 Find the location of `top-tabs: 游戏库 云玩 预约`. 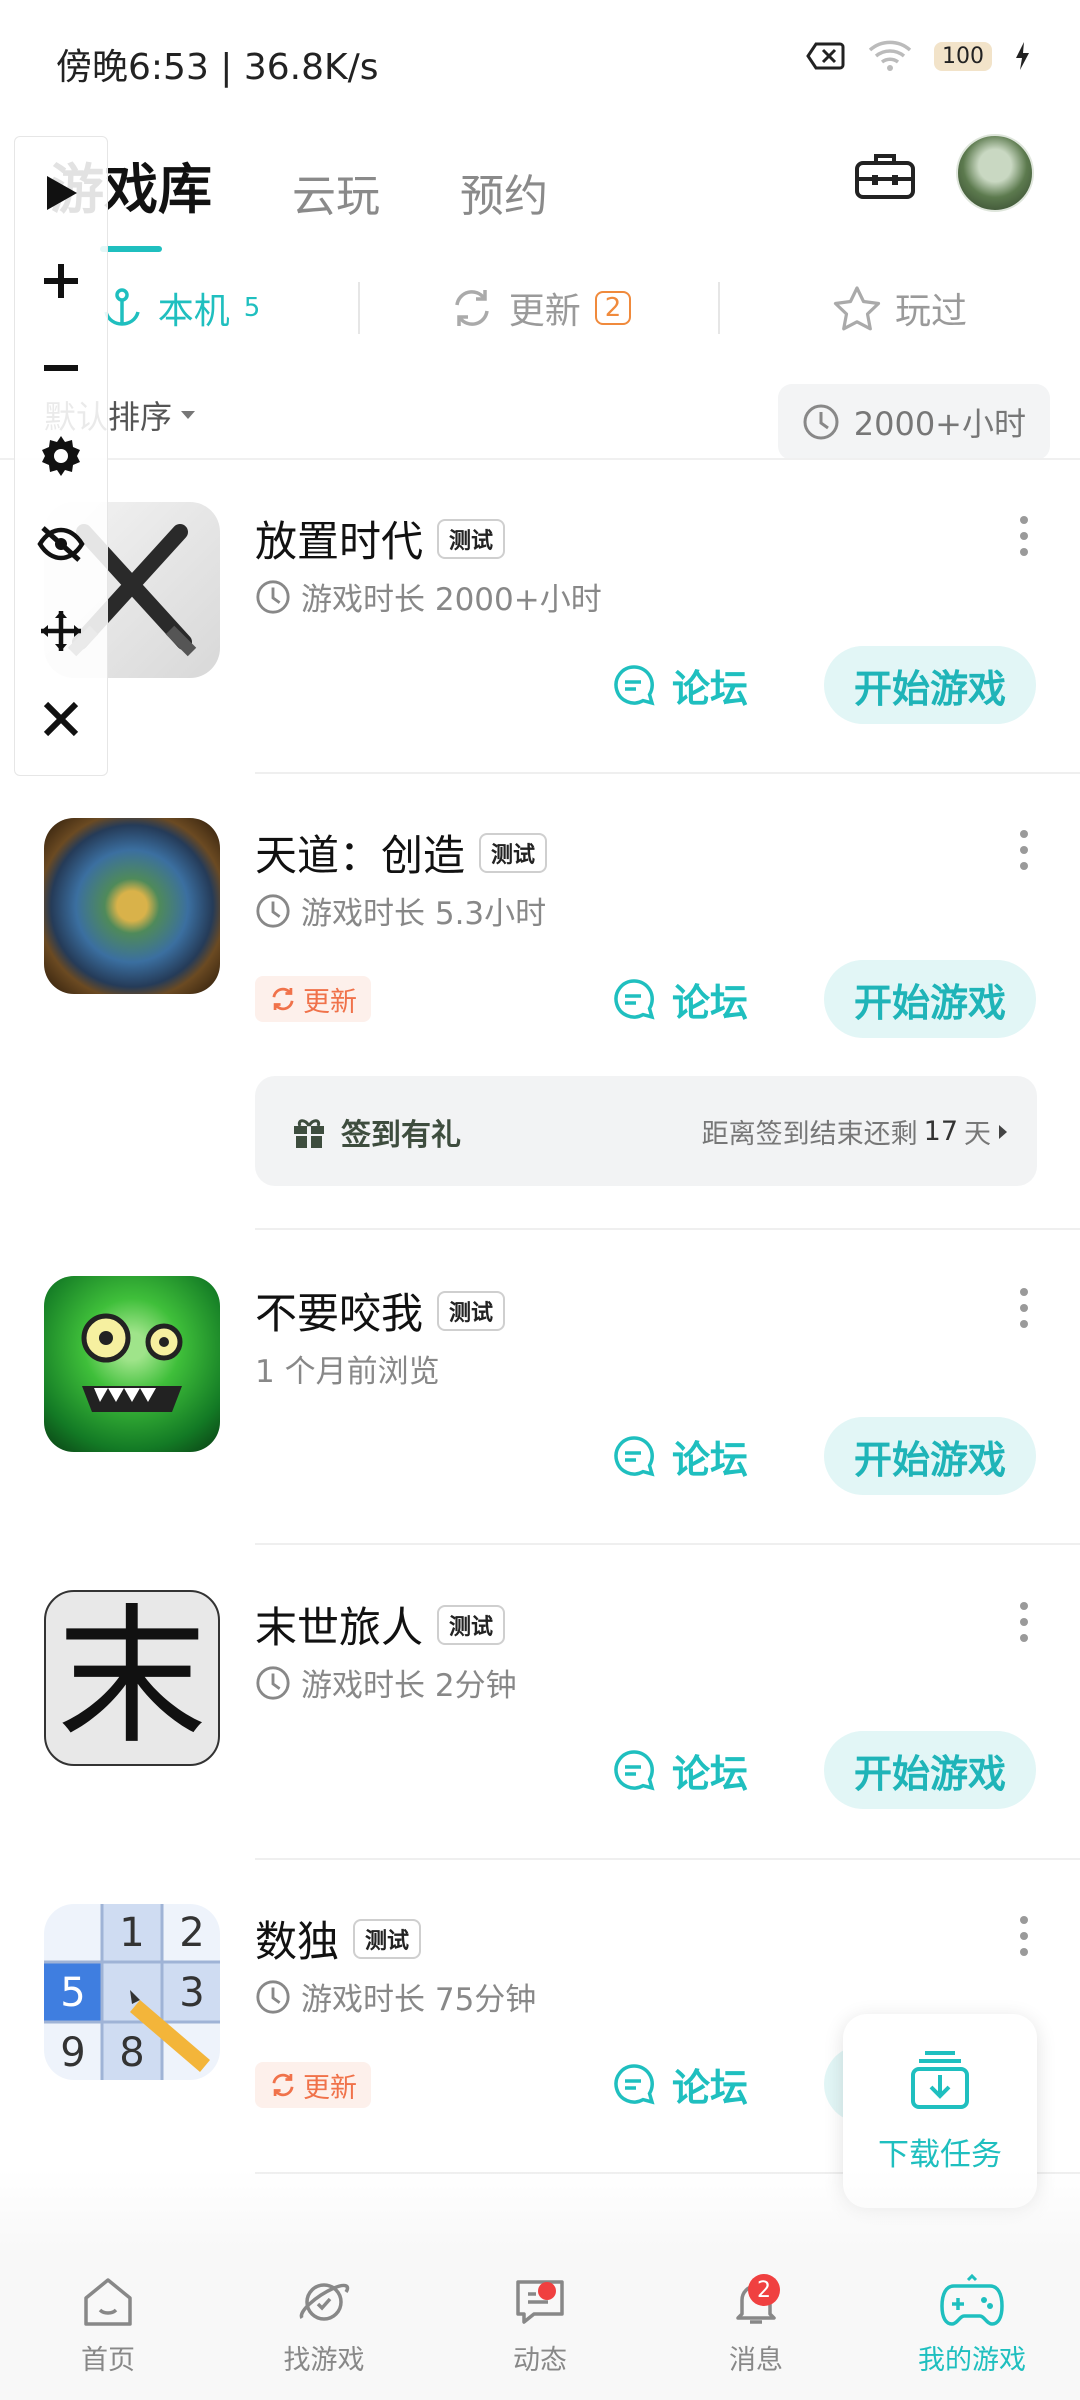

top-tabs: 游戏库 云玩 预约 is located at coordinates (299, 191).